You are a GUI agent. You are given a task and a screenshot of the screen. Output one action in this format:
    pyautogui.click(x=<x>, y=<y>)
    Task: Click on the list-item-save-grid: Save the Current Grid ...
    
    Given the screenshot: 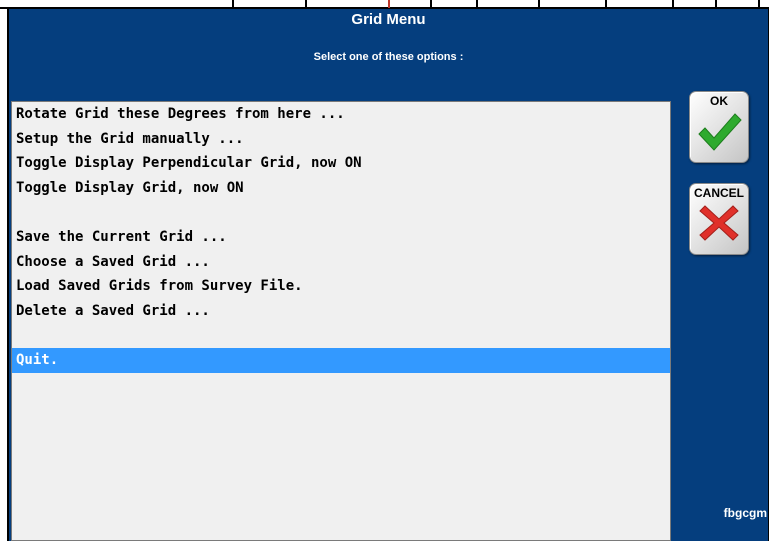 What is the action you would take?
    pyautogui.click(x=341, y=237)
    